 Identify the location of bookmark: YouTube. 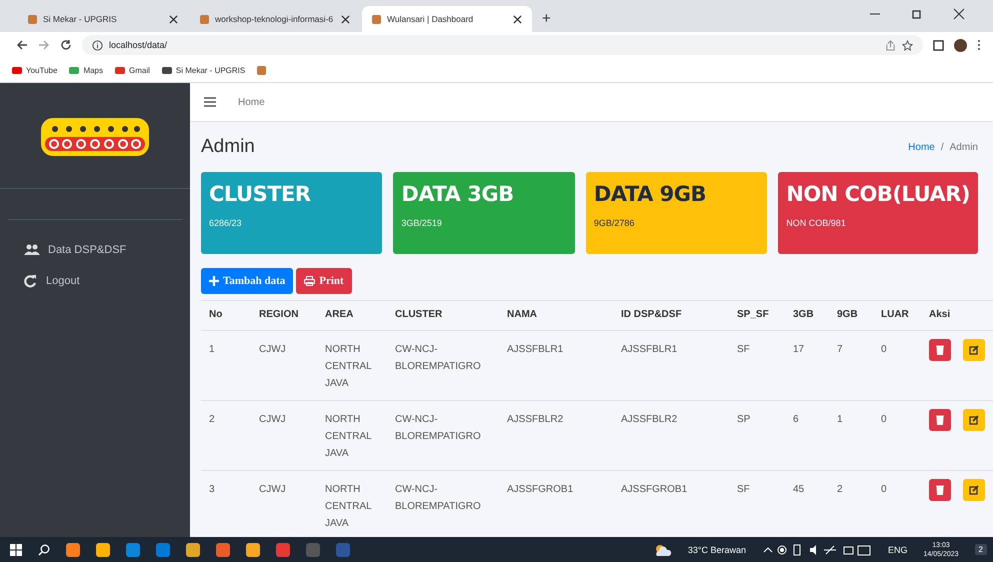
(35, 70).